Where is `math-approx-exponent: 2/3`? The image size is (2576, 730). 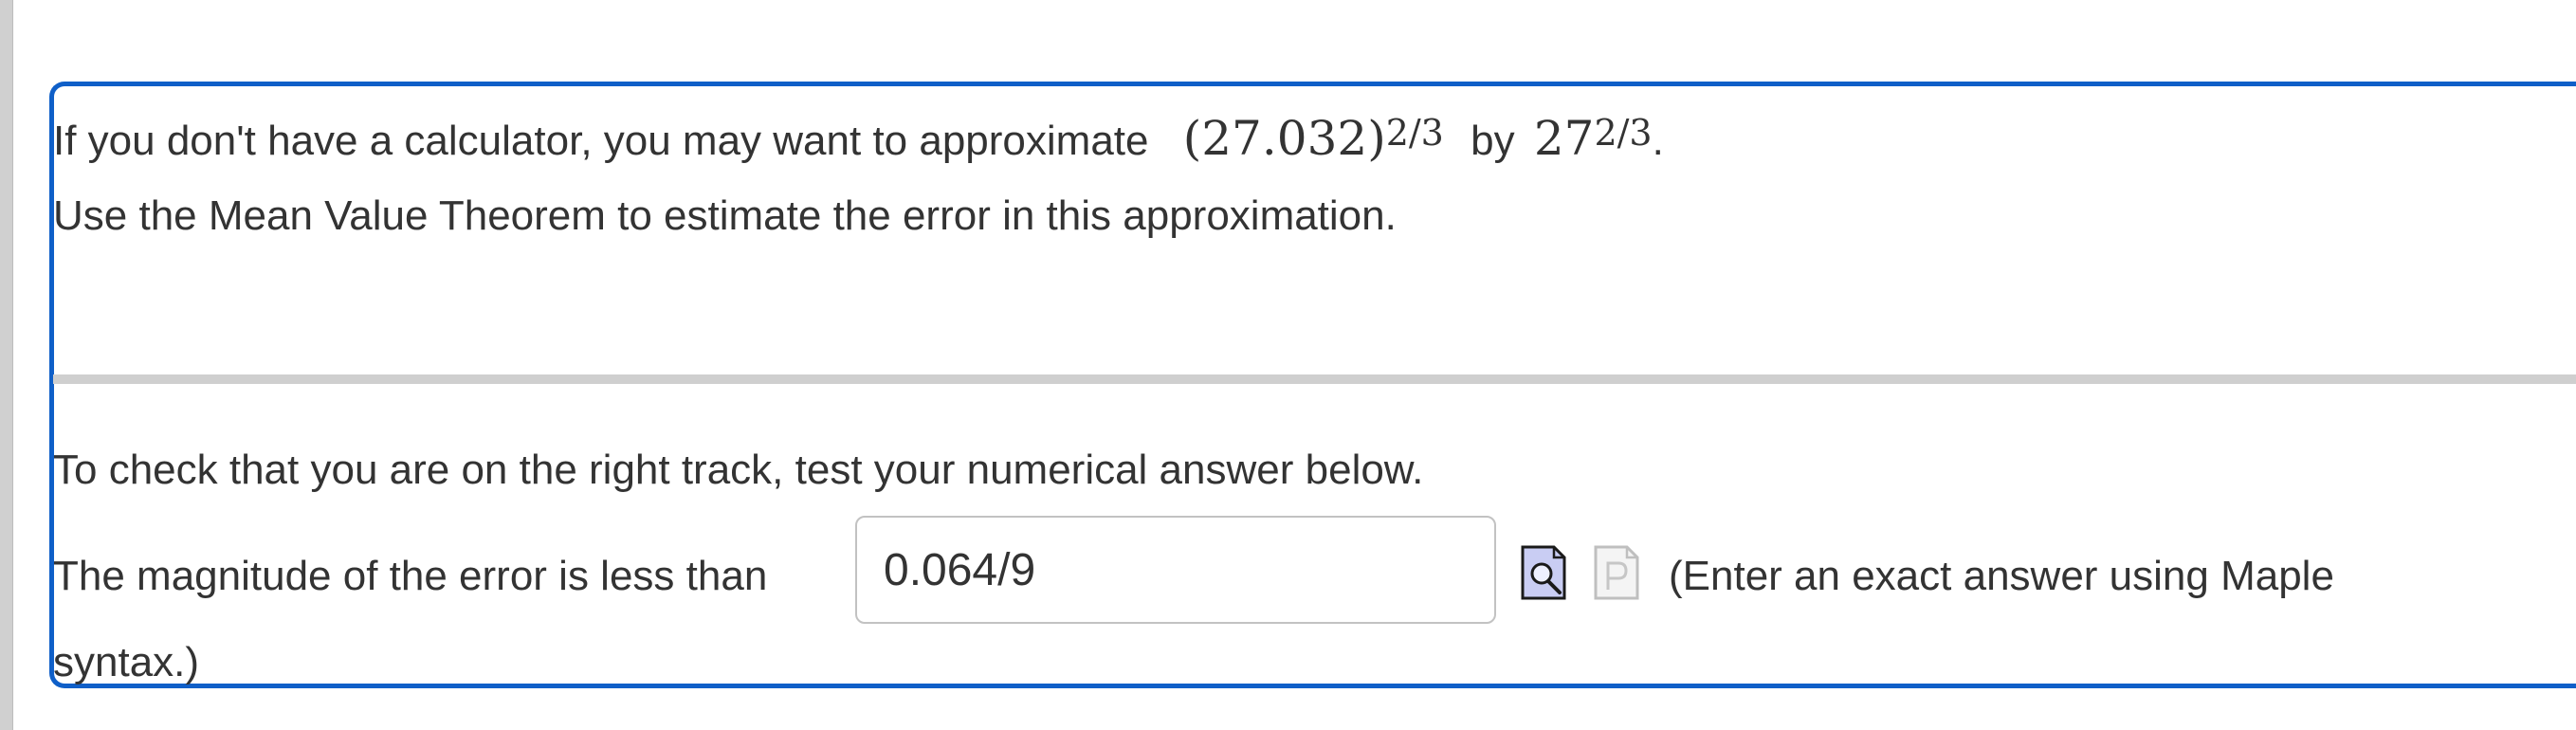 math-approx-exponent: 2/3 is located at coordinates (1623, 133).